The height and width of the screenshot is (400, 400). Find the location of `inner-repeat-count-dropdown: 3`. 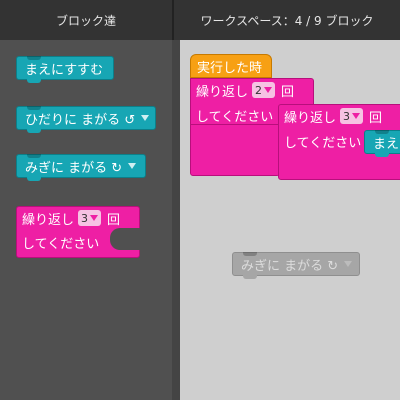

inner-repeat-count-dropdown: 3 is located at coordinates (352, 116).